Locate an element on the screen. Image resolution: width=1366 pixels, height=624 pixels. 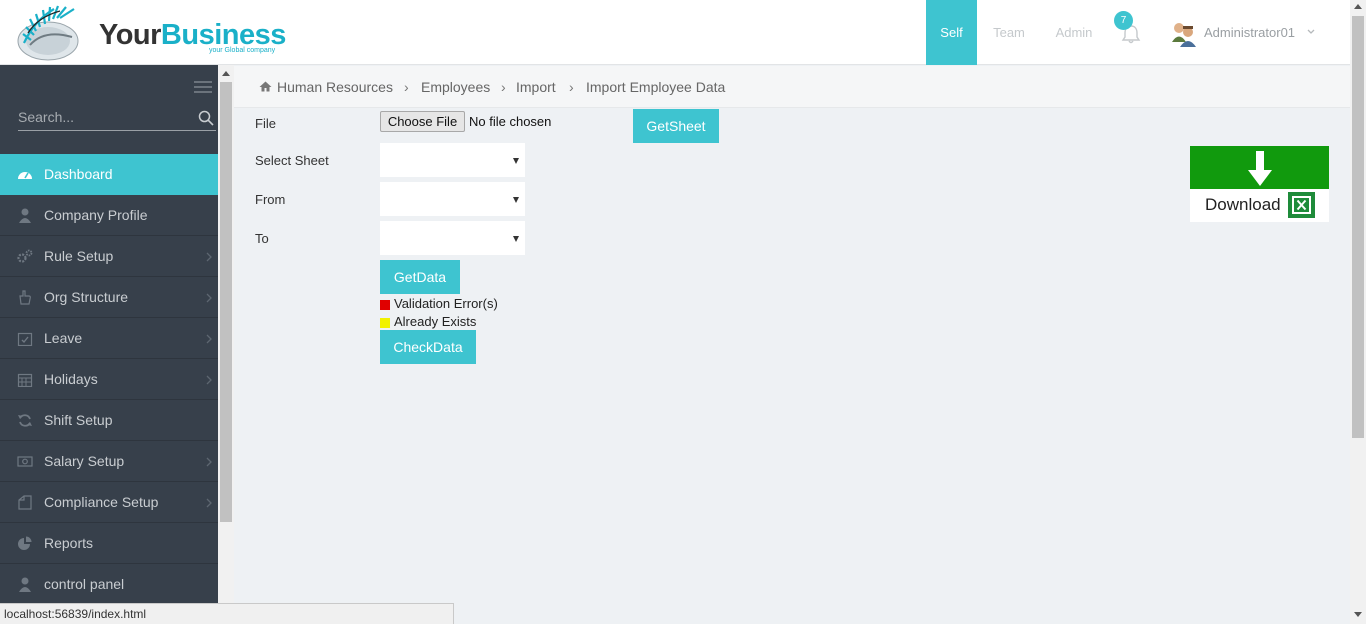
sidebar-item-salary-setup: Salary Setup is located at coordinates (109, 461).